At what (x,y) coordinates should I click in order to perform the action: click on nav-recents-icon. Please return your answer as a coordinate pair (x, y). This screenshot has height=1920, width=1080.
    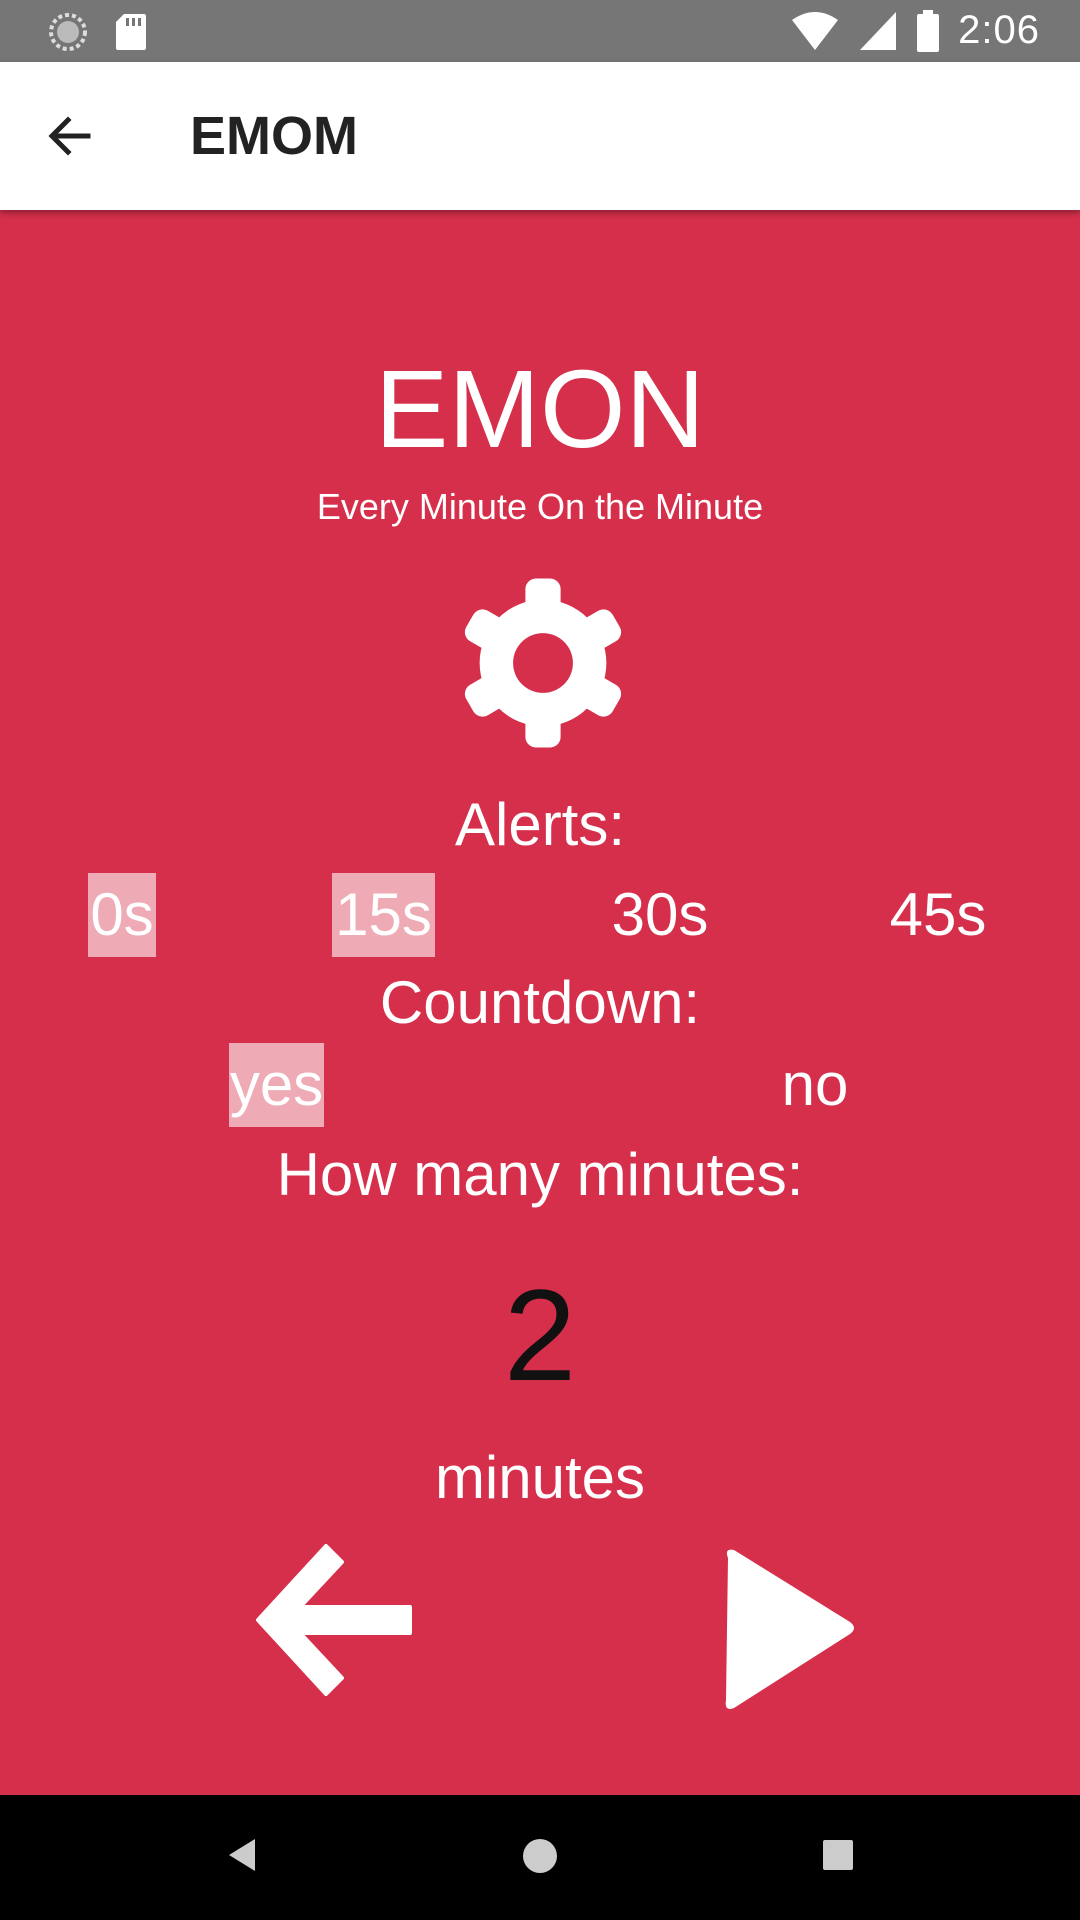
    Looking at the image, I should click on (838, 1855).